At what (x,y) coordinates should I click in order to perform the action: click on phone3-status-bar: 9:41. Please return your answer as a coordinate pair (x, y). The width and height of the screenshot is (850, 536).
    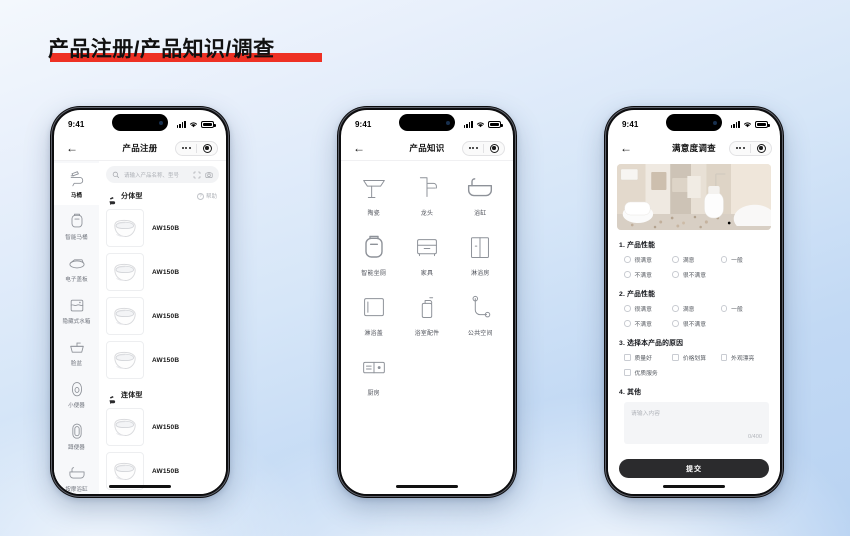
    Looking at the image, I should click on (694, 123).